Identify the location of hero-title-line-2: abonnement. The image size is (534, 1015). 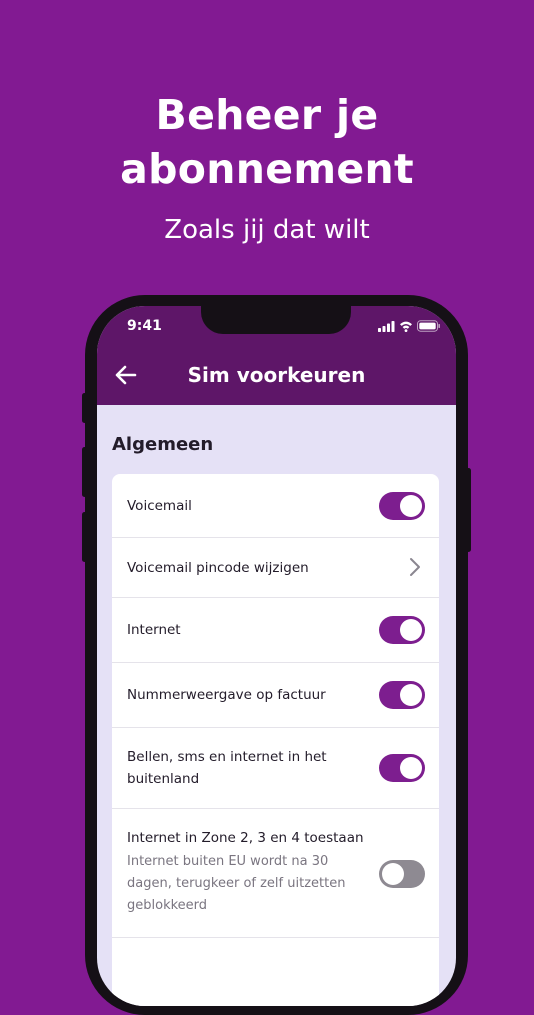
(267, 169).